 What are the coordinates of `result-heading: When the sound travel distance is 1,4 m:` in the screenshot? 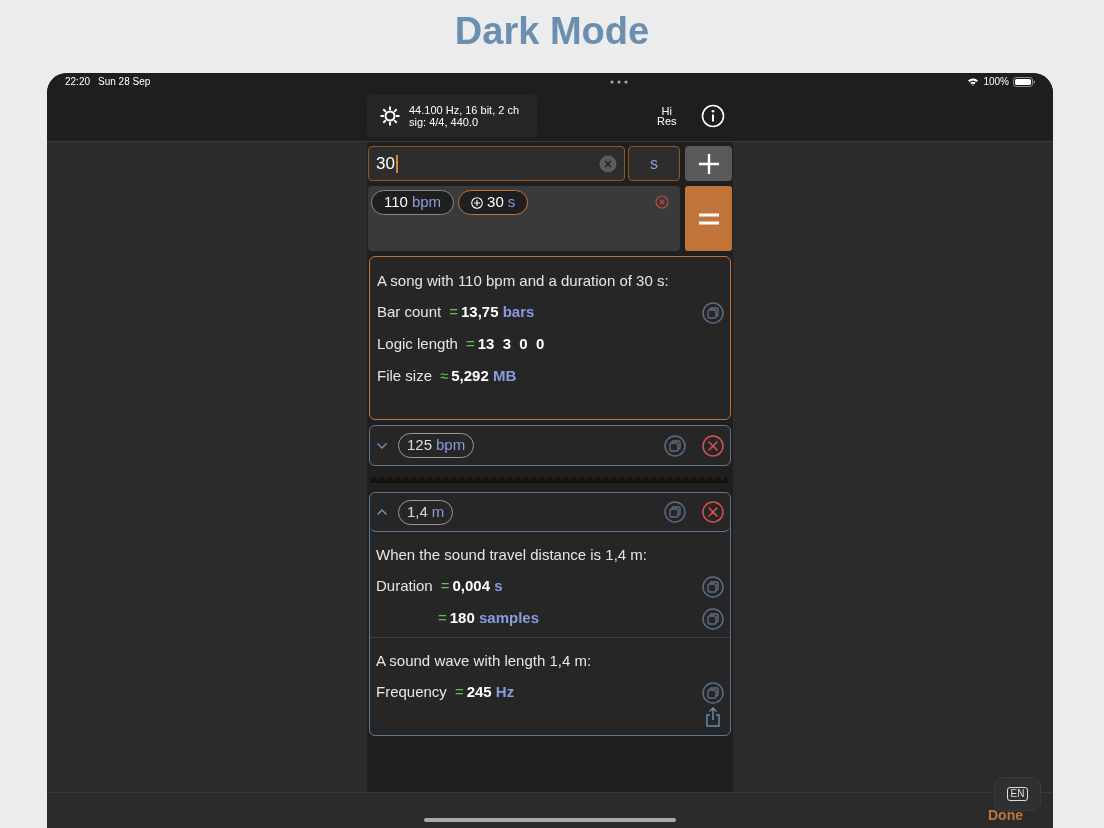 It's located at (512, 555).